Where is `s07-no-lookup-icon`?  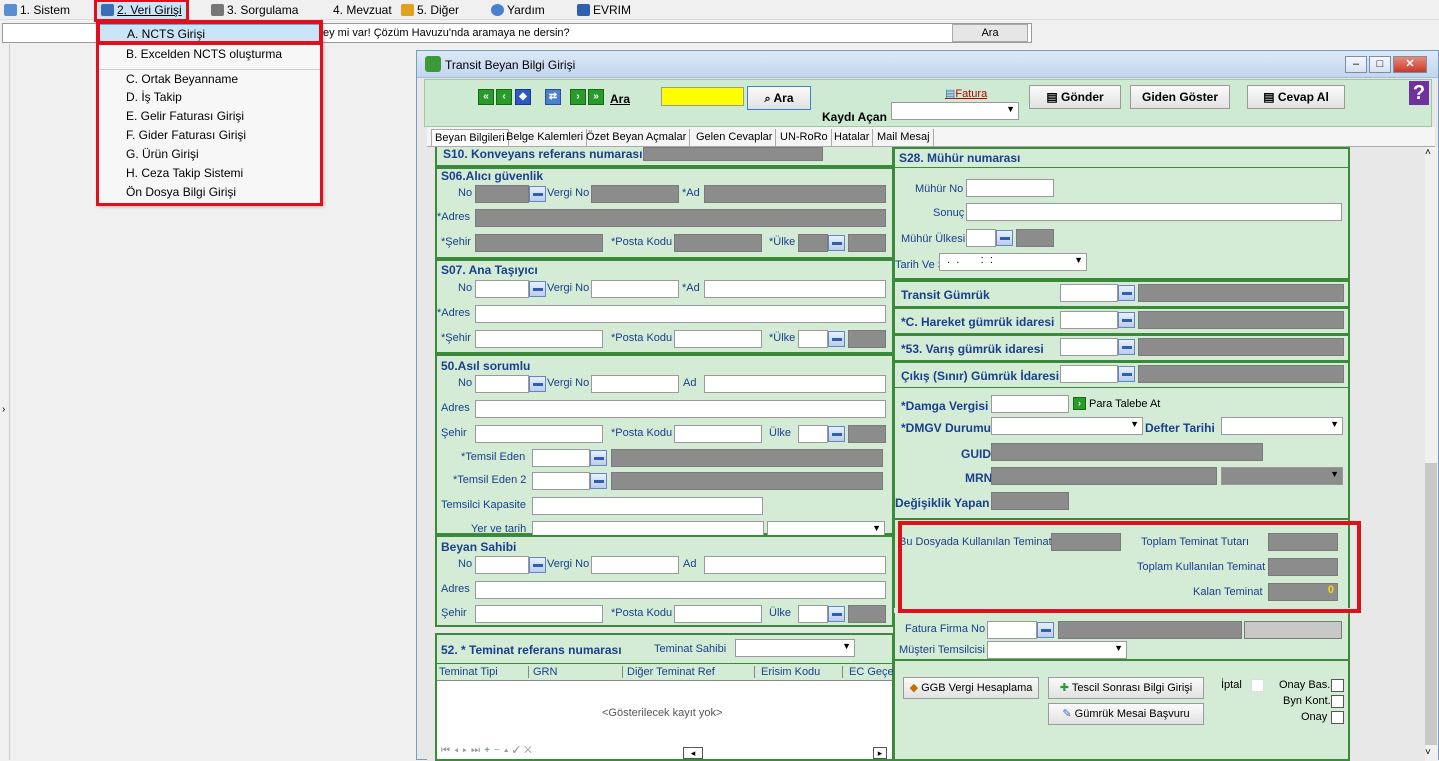 s07-no-lookup-icon is located at coordinates (537, 289).